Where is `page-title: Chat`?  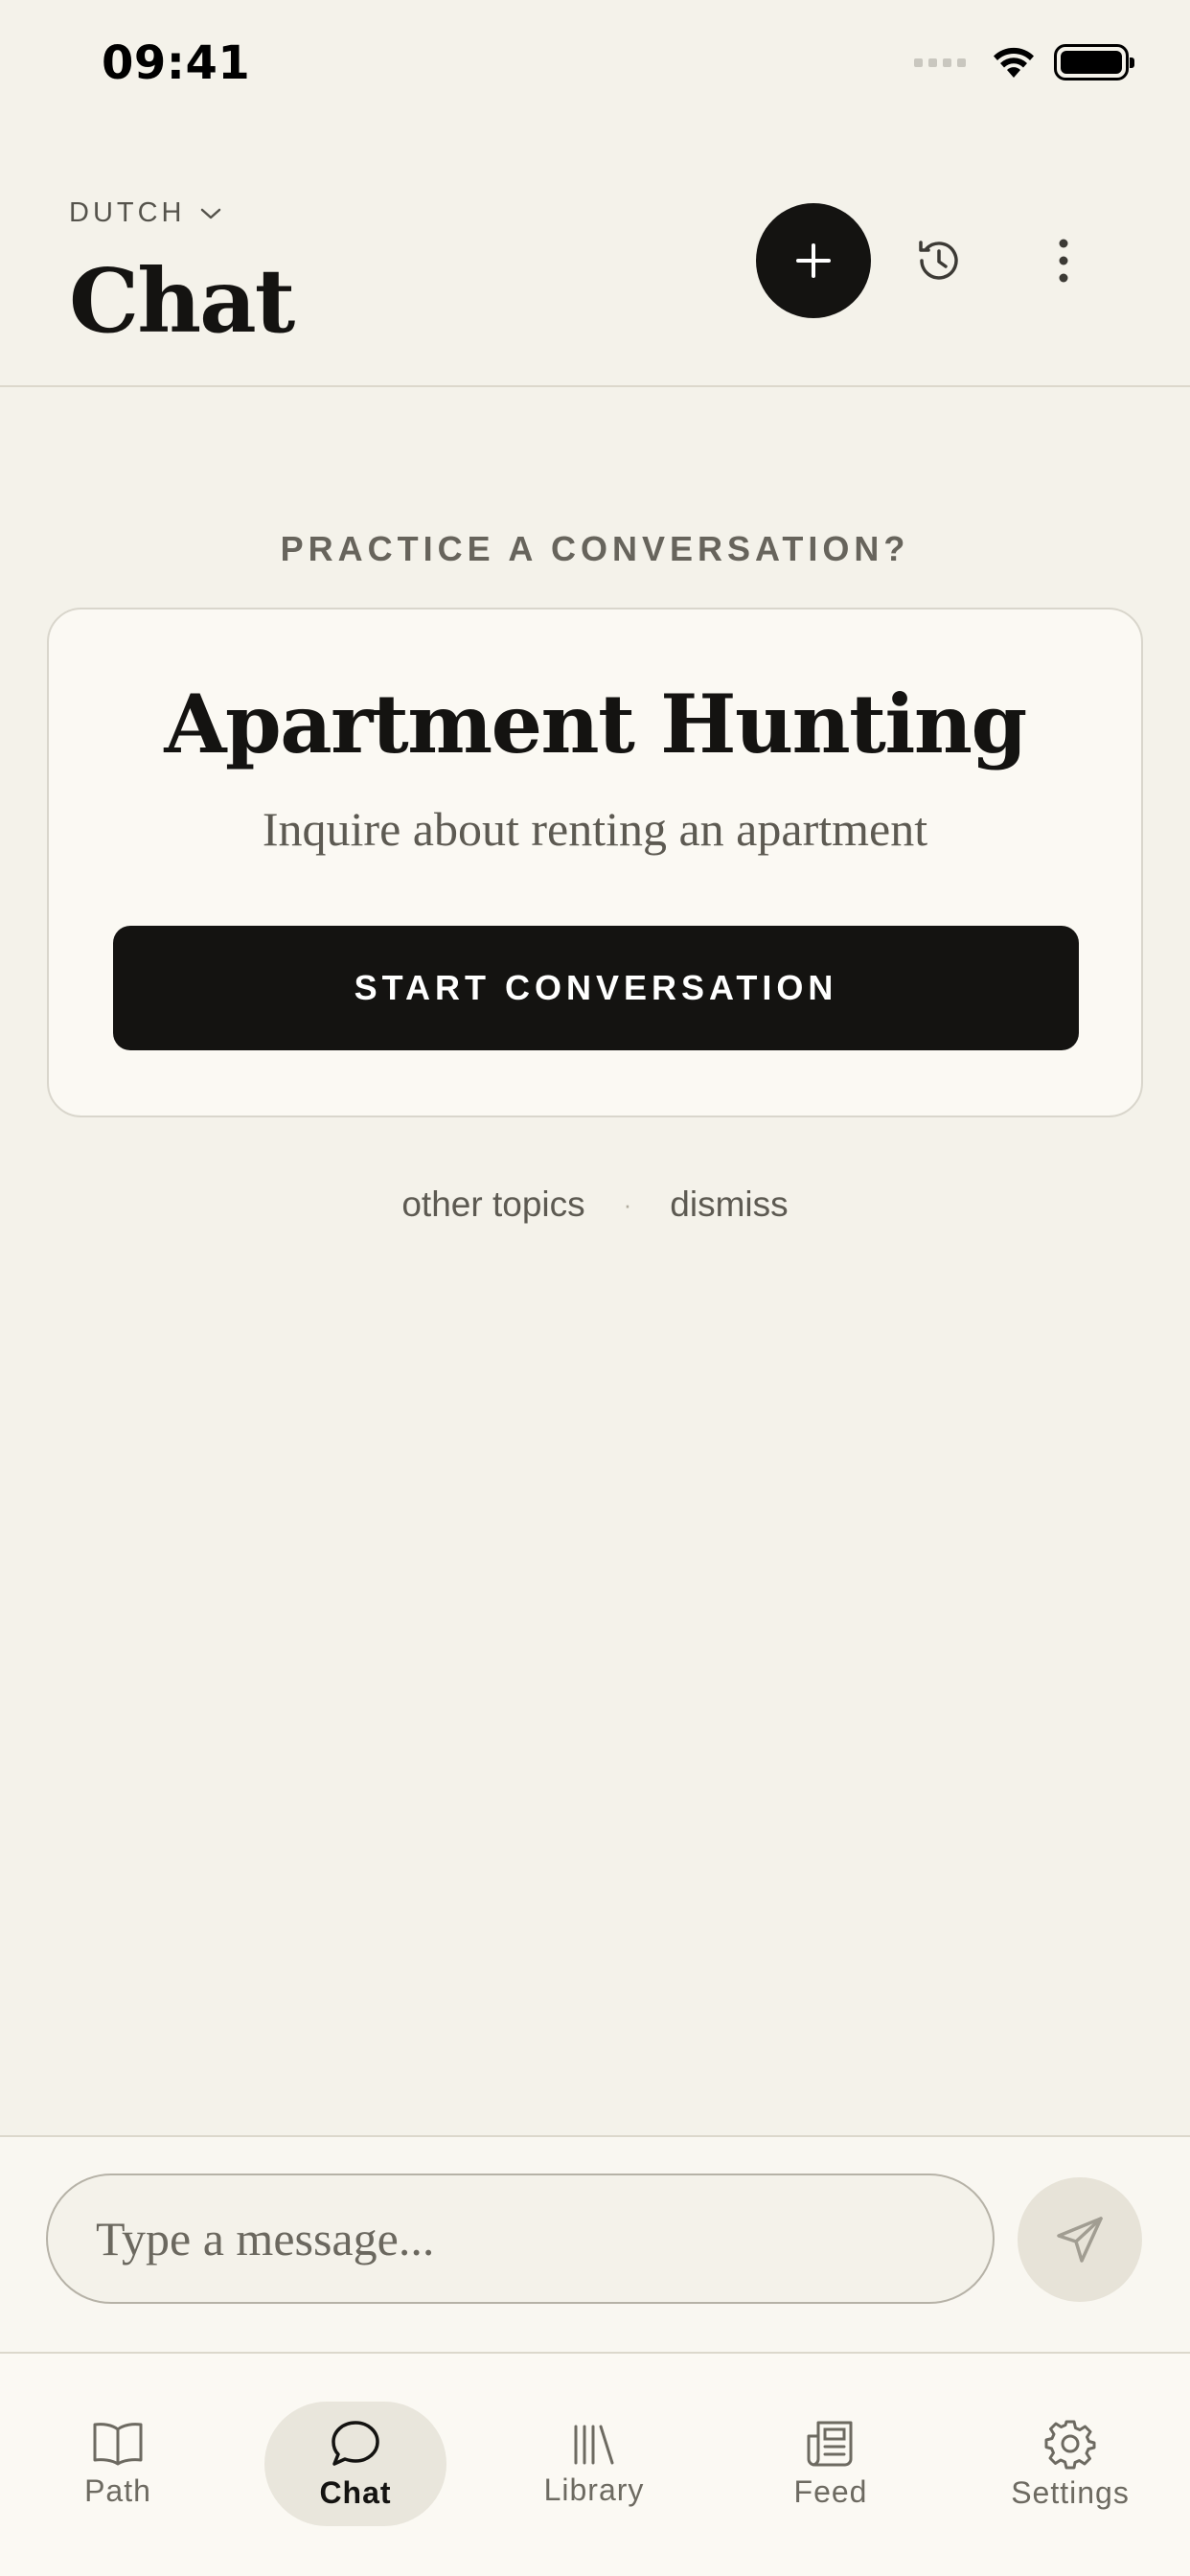
page-title: Chat is located at coordinates (182, 301).